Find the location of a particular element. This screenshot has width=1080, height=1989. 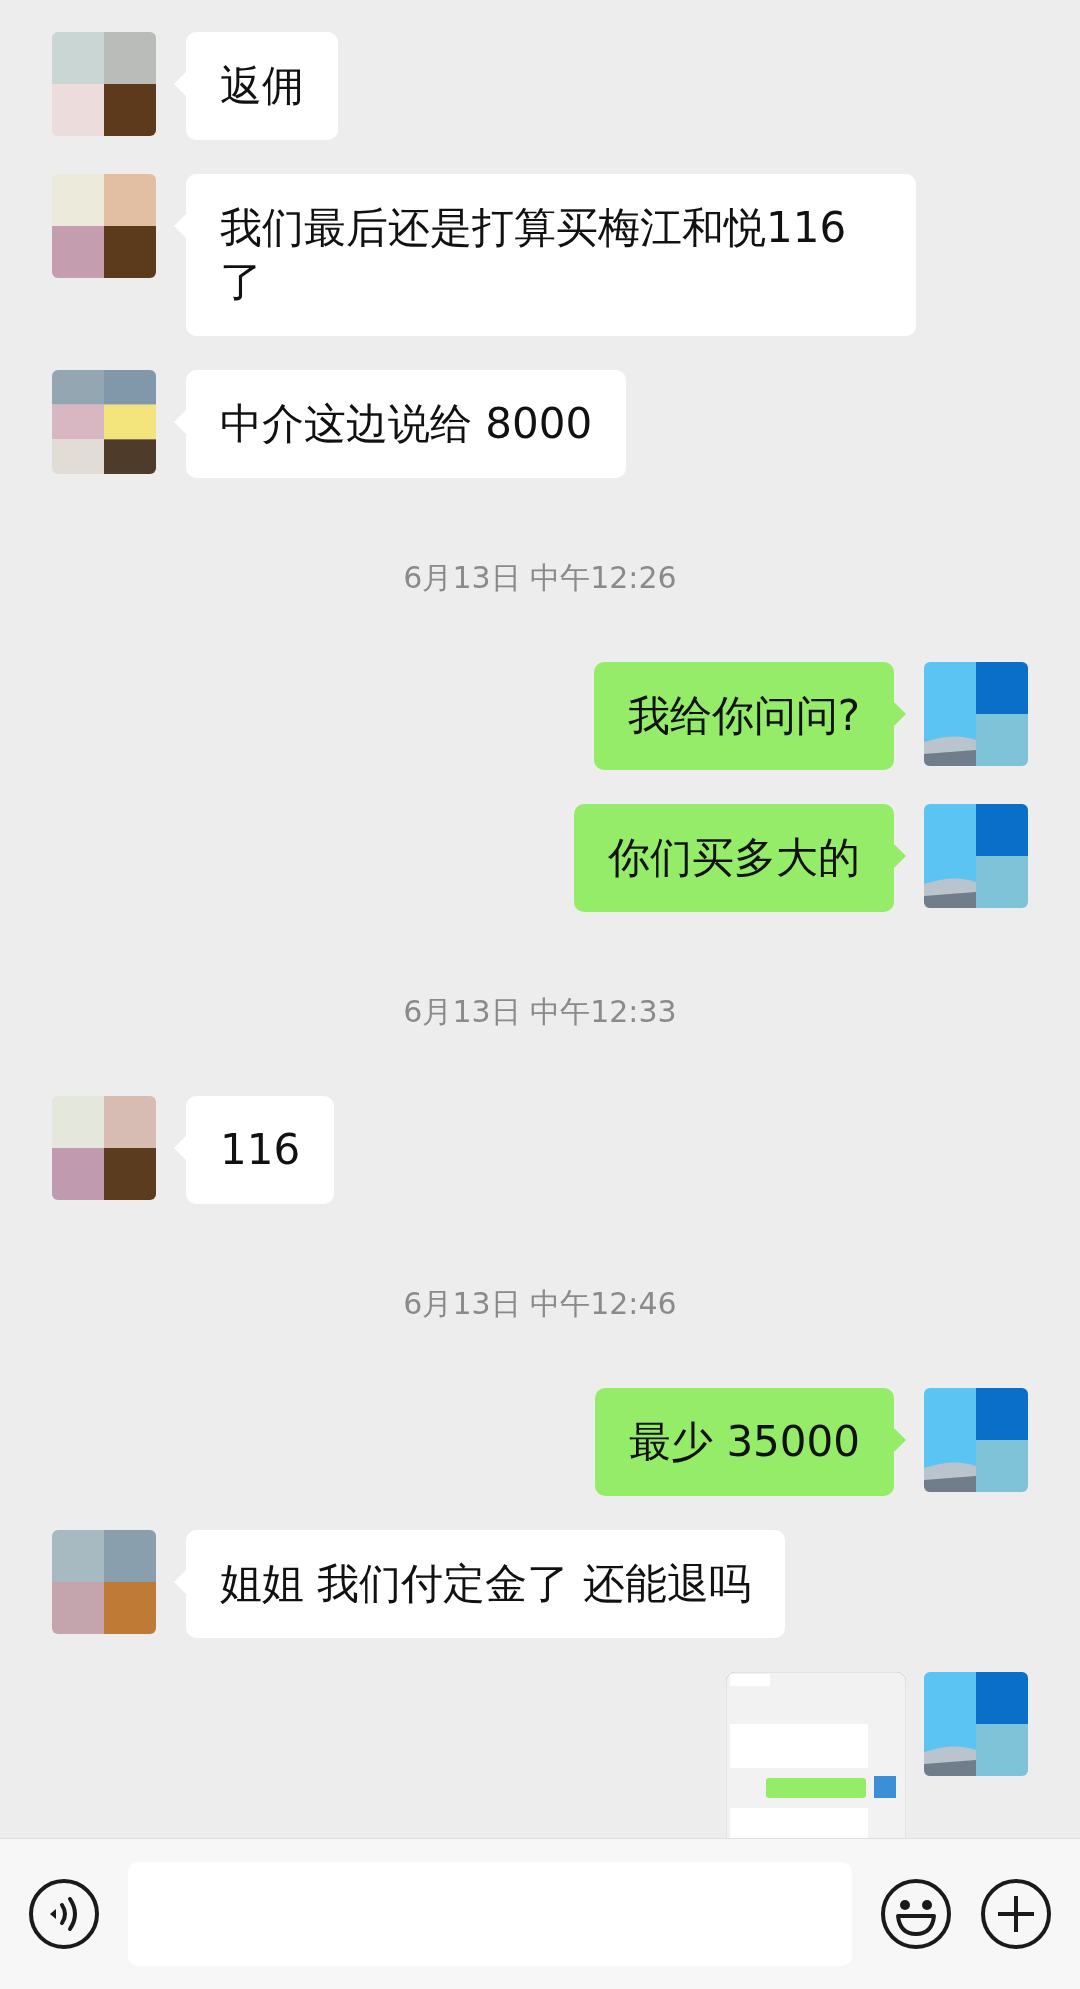

message-bubble: 姐姐 我们付定金了 还能退吗 is located at coordinates (485, 1584).